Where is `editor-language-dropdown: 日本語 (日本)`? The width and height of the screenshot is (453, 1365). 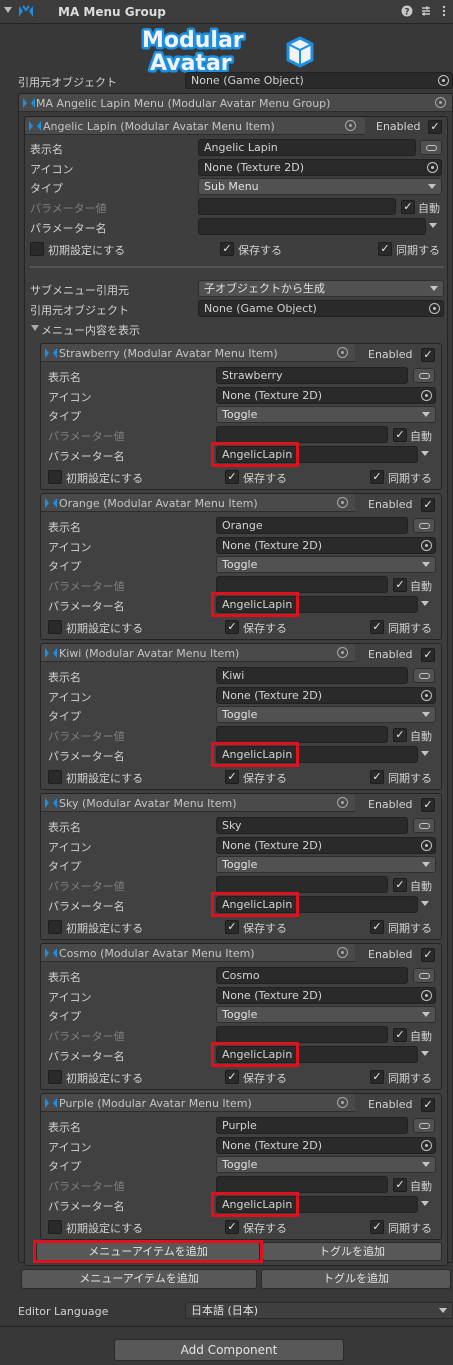 editor-language-dropdown: 日本語 (日本) is located at coordinates (319, 1310).